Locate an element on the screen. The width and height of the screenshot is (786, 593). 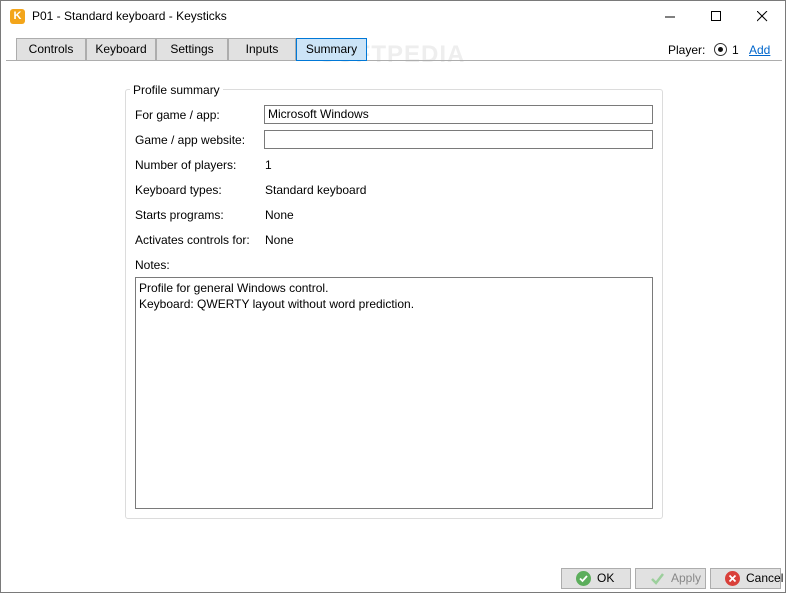
activates-value: None is located at coordinates (279, 240).